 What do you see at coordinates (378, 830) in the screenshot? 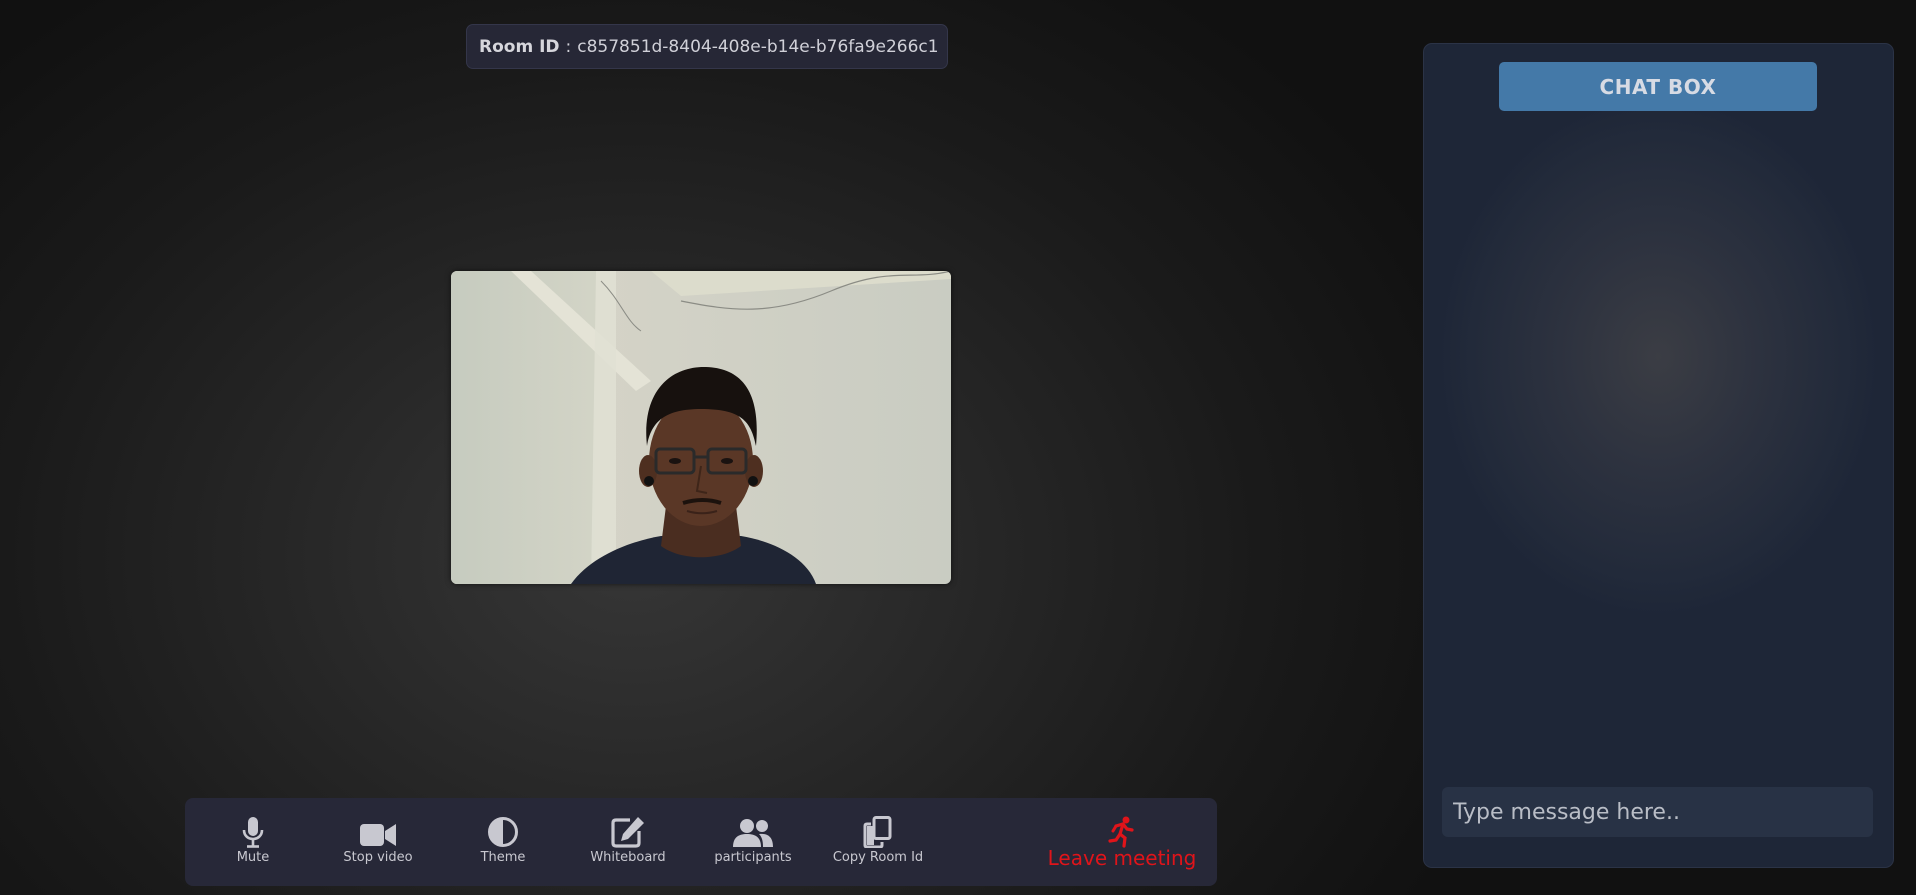
I see `video-camera-icon` at bounding box center [378, 830].